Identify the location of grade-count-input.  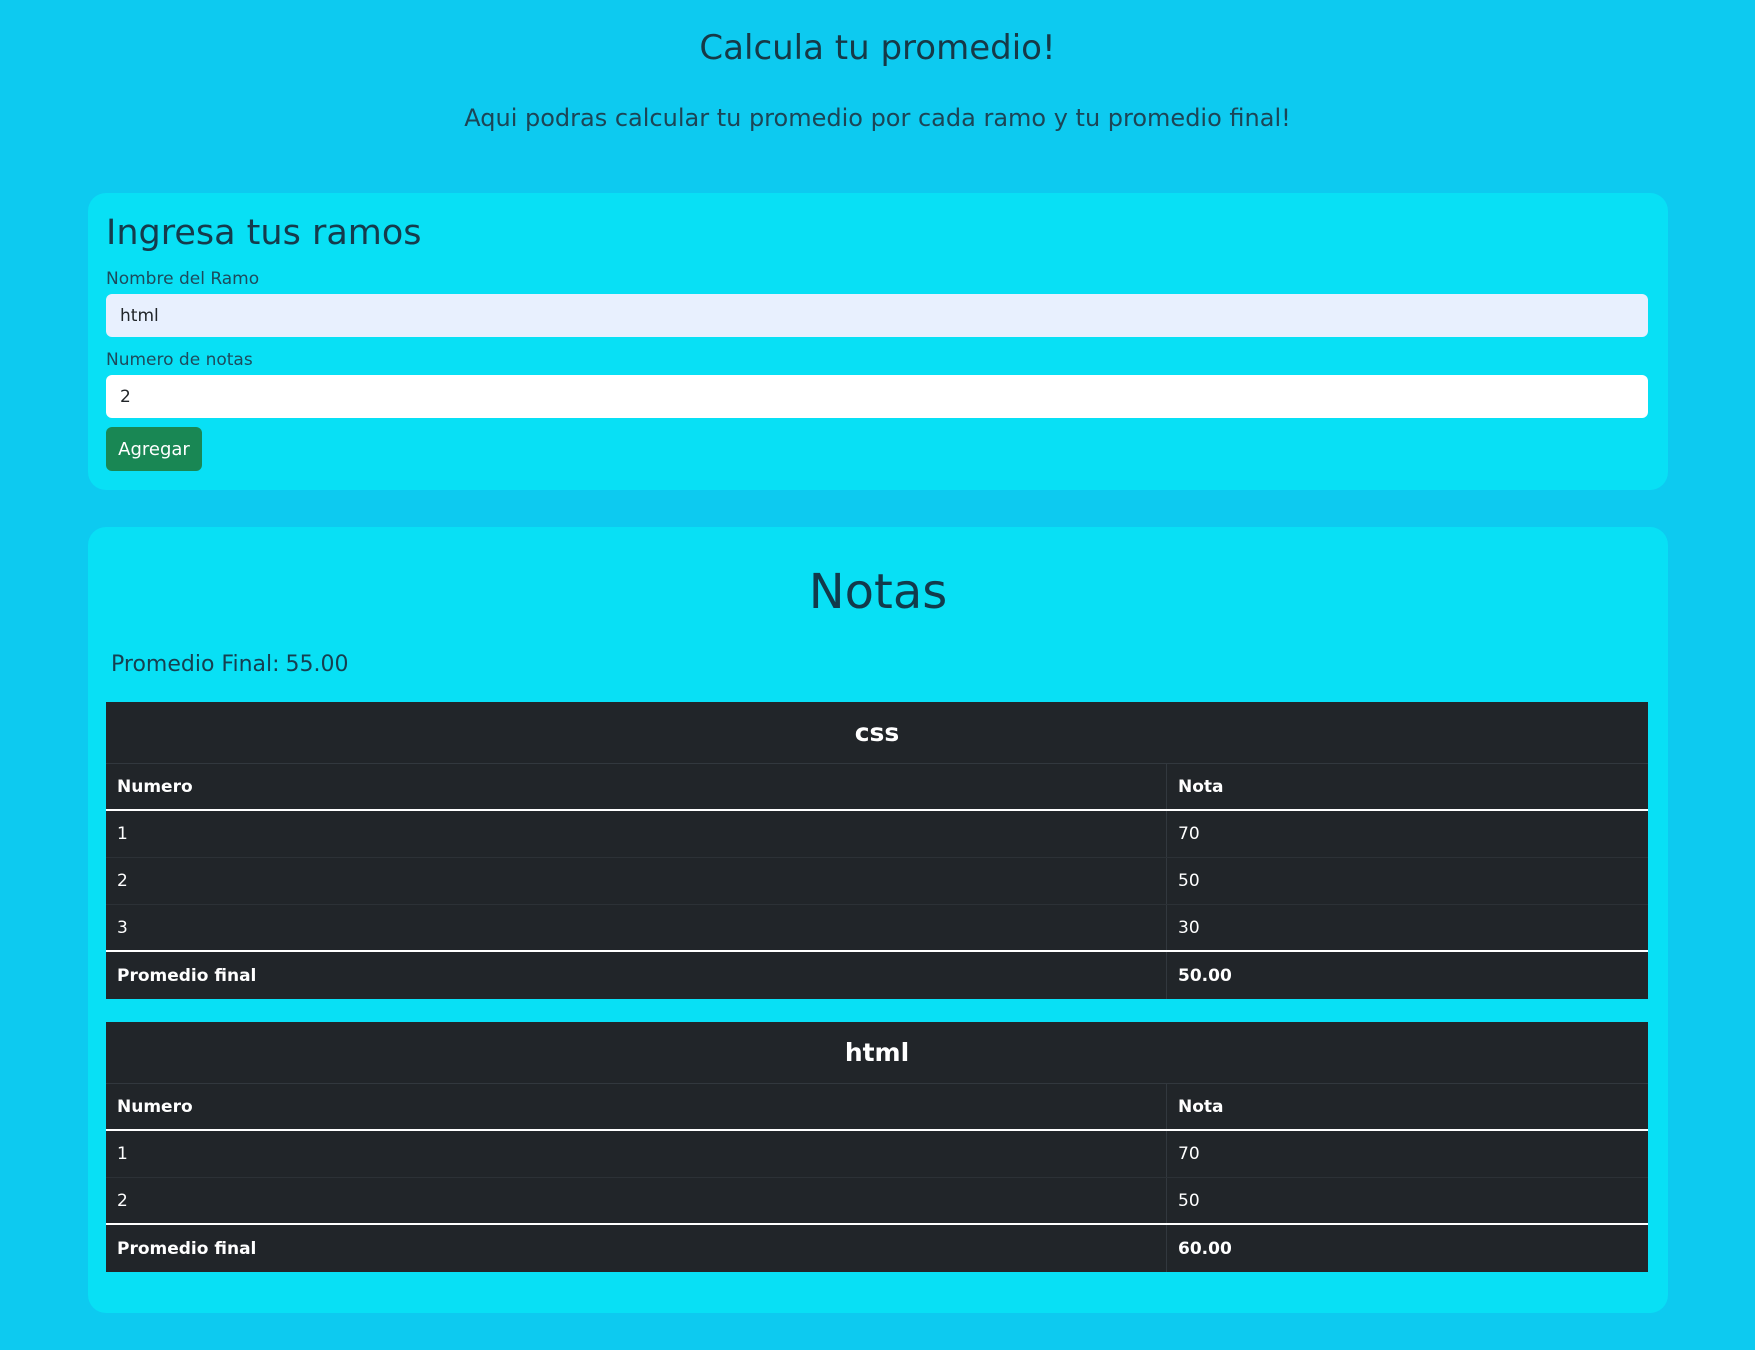
(877, 396).